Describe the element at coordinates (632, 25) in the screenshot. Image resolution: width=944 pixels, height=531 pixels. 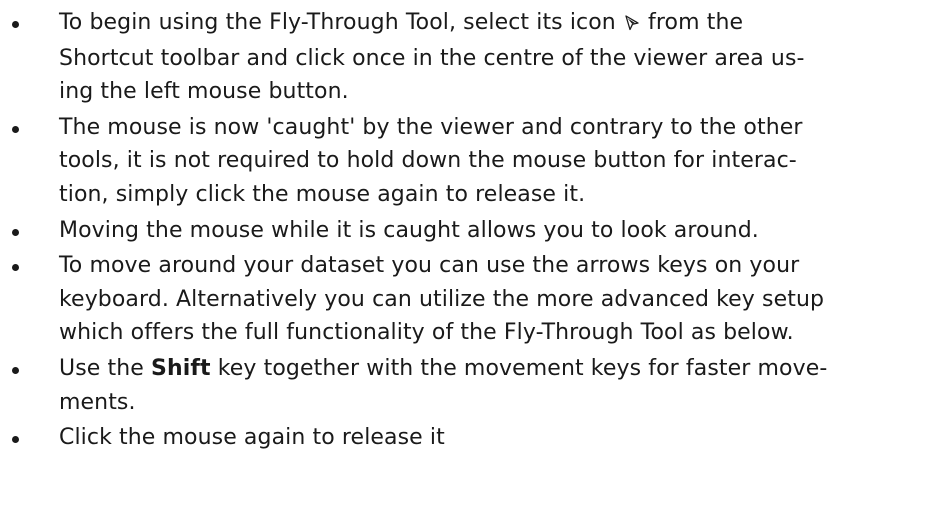
I see `fly-through-cursor-icon` at that location.